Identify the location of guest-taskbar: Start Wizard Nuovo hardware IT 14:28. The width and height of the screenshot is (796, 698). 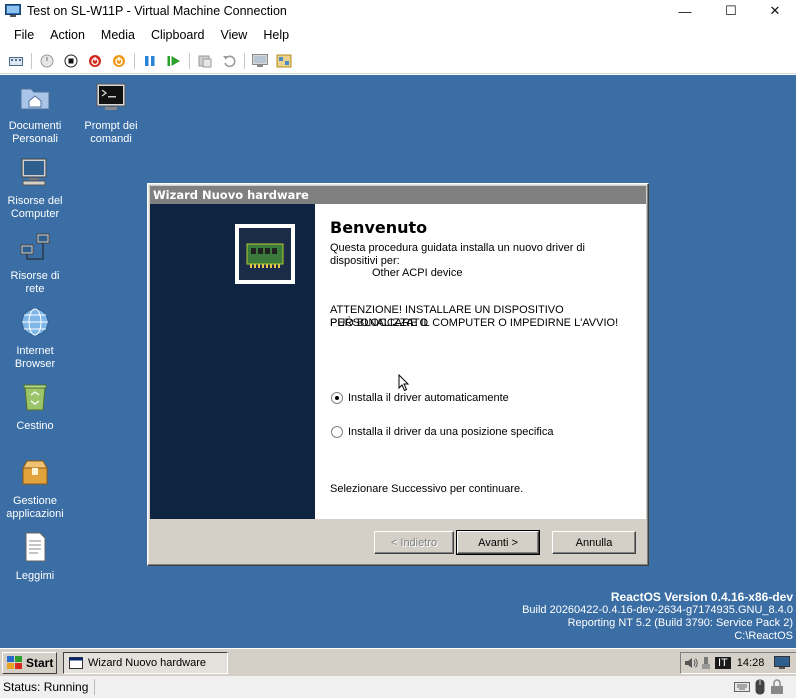
(398, 662).